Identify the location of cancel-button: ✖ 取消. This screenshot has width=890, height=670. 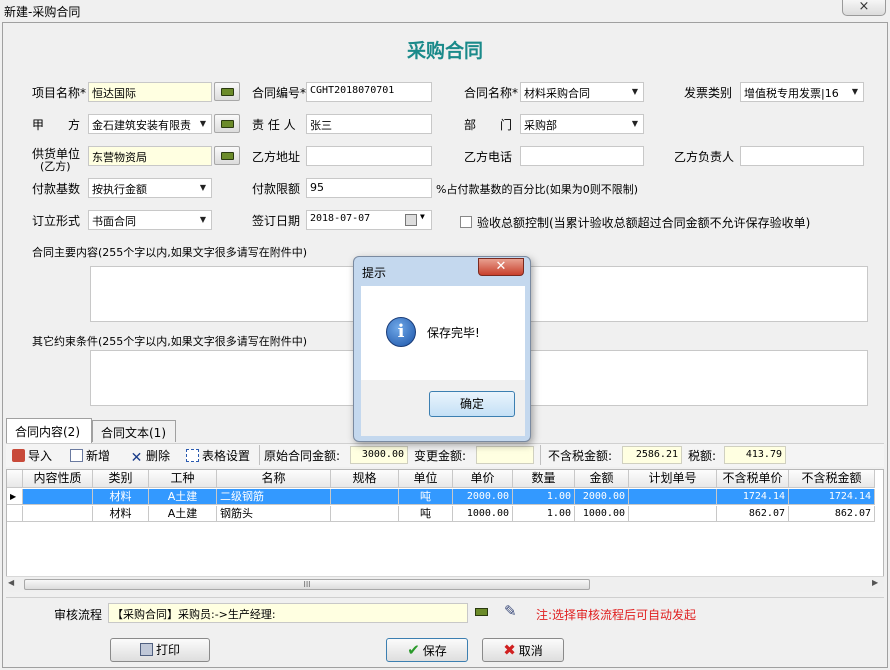
(523, 650).